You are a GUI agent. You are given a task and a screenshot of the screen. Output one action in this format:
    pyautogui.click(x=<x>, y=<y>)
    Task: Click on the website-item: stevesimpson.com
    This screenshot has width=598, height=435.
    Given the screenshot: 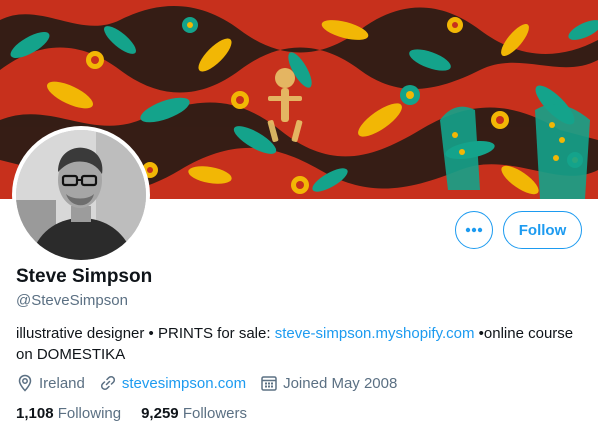 What is the action you would take?
    pyautogui.click(x=172, y=383)
    